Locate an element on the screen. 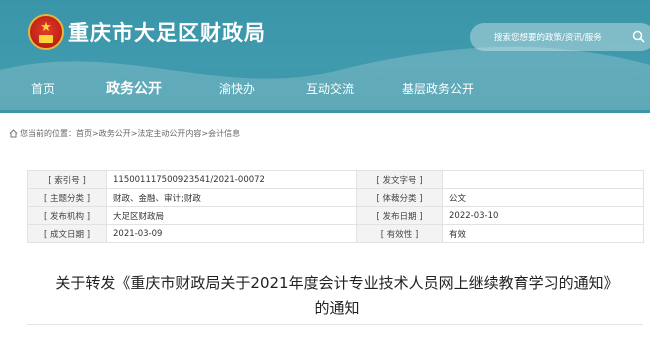  search-box: 搜索您想要的政策/资讯/服务 is located at coordinates (560, 37).